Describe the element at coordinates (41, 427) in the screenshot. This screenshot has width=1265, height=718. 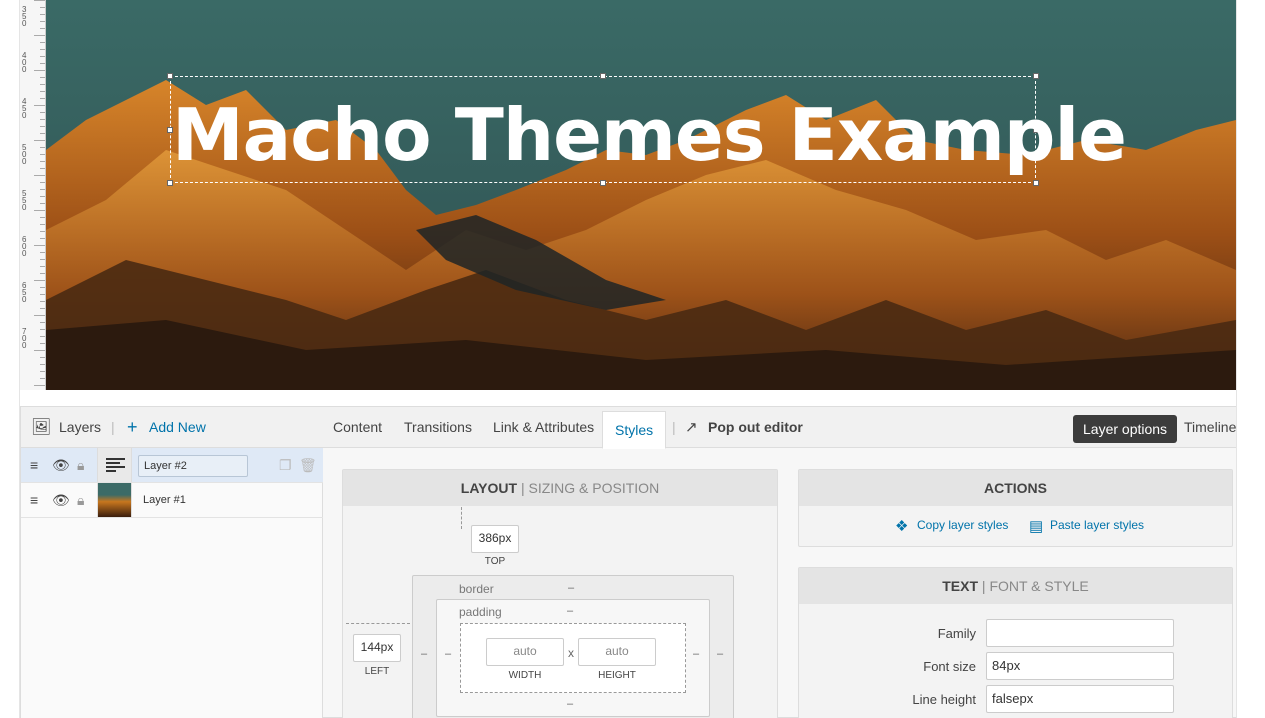
I see `layers-icon: 🖼︎` at that location.